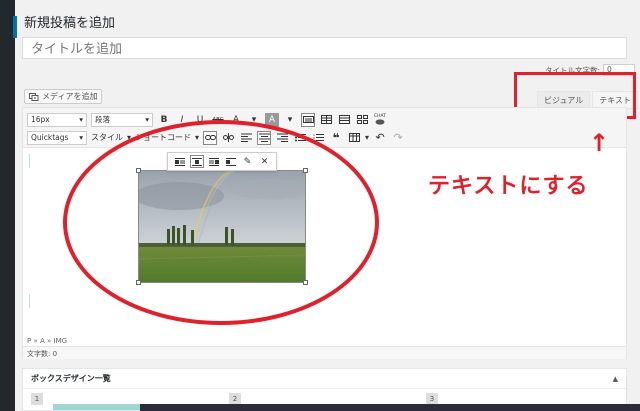  What do you see at coordinates (40, 119) in the screenshot?
I see `font-size-value: 16px` at bounding box center [40, 119].